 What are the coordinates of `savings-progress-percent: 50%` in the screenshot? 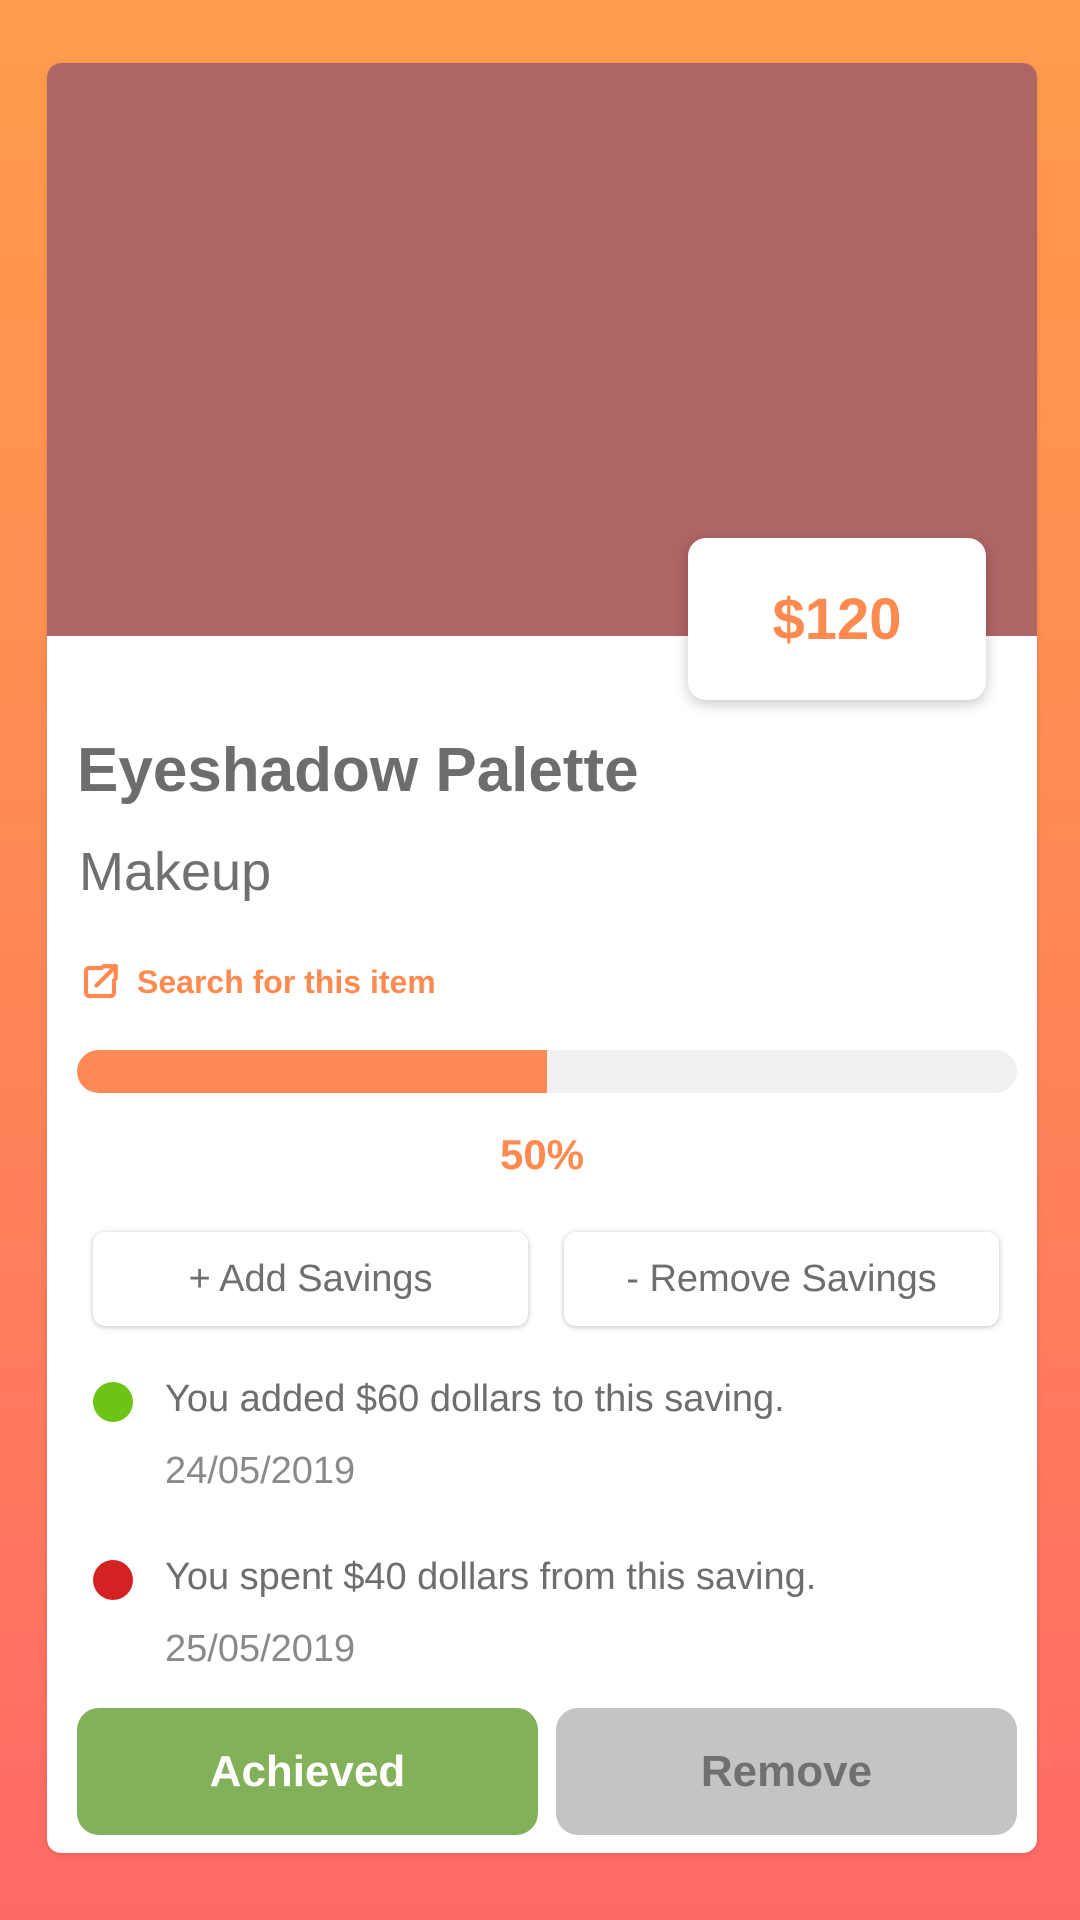 It's located at (542, 1154).